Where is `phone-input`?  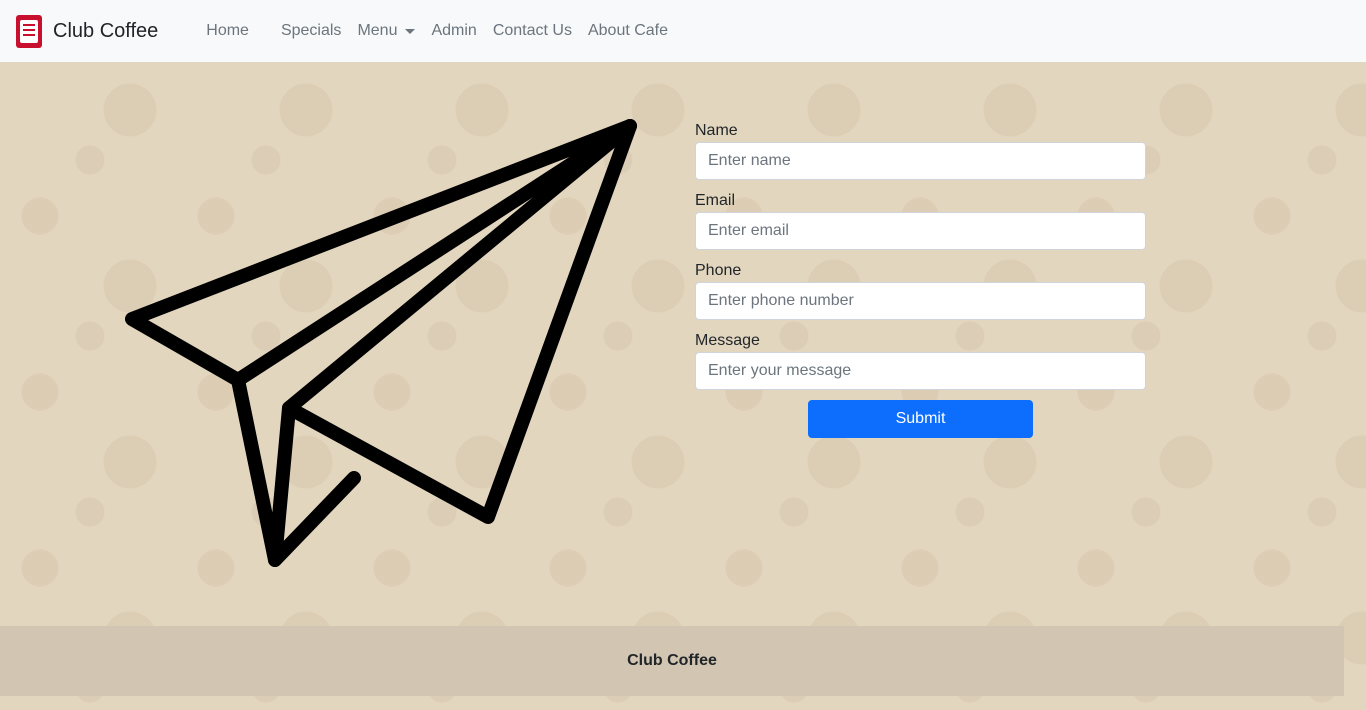
phone-input is located at coordinates (920, 301).